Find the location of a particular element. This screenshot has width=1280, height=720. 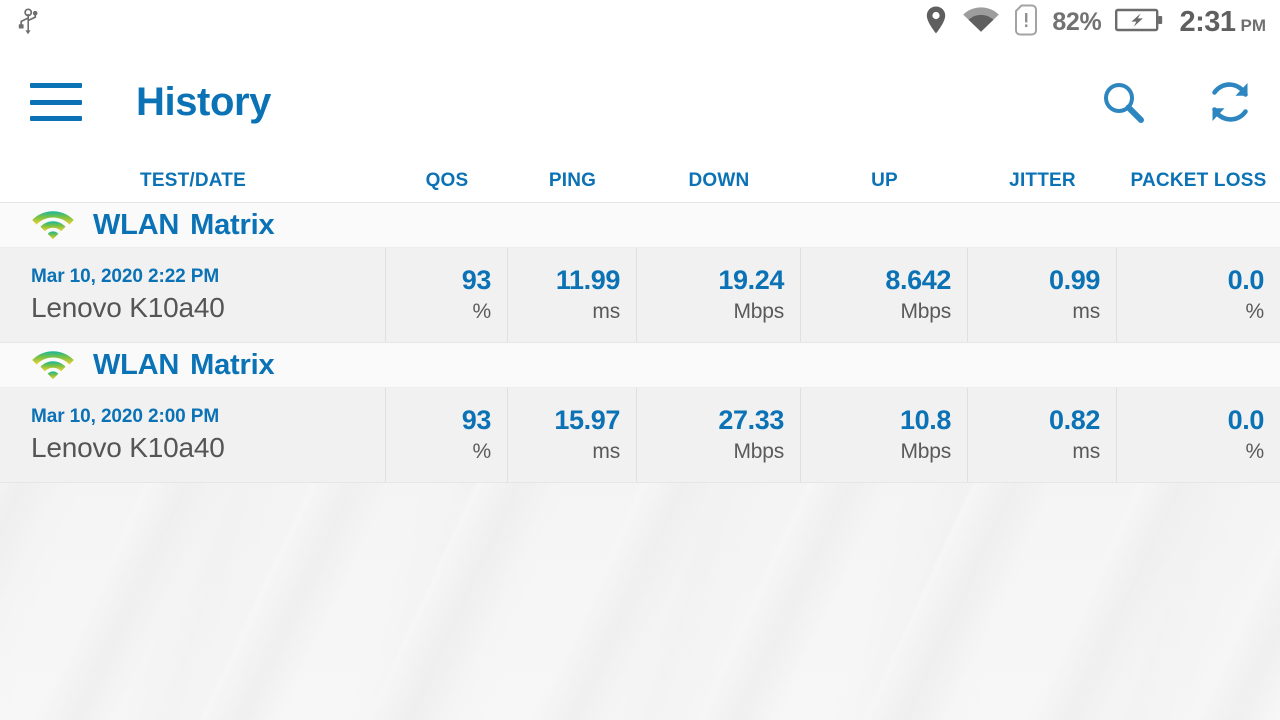

status-bar-right: 82% 2:31 PM is located at coordinates (1095, 22).